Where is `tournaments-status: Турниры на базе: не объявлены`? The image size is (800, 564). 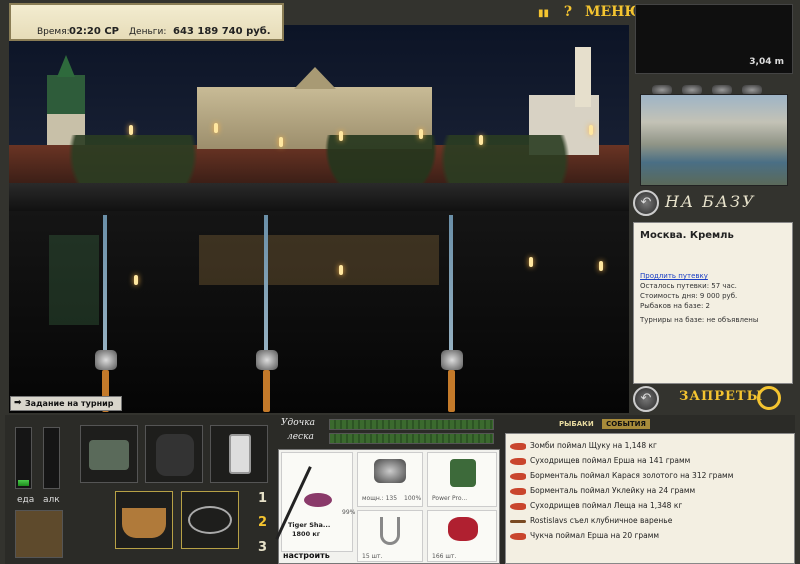
tournaments-status: Турниры на базе: не объявлены is located at coordinates (699, 320).